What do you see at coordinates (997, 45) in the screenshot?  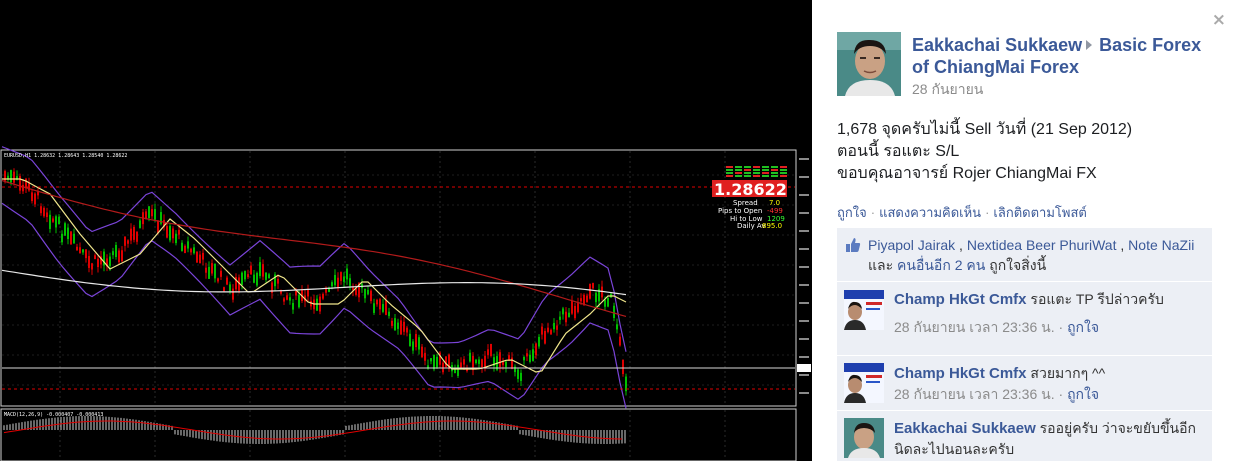 I see `author-name-link: Eakkachai Sukkaew` at bounding box center [997, 45].